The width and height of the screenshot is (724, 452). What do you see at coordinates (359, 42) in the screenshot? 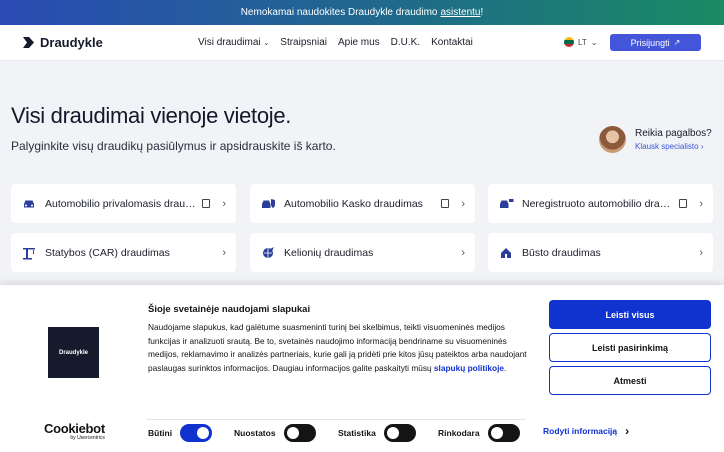
I see `nav-item-about: Apie mus` at bounding box center [359, 42].